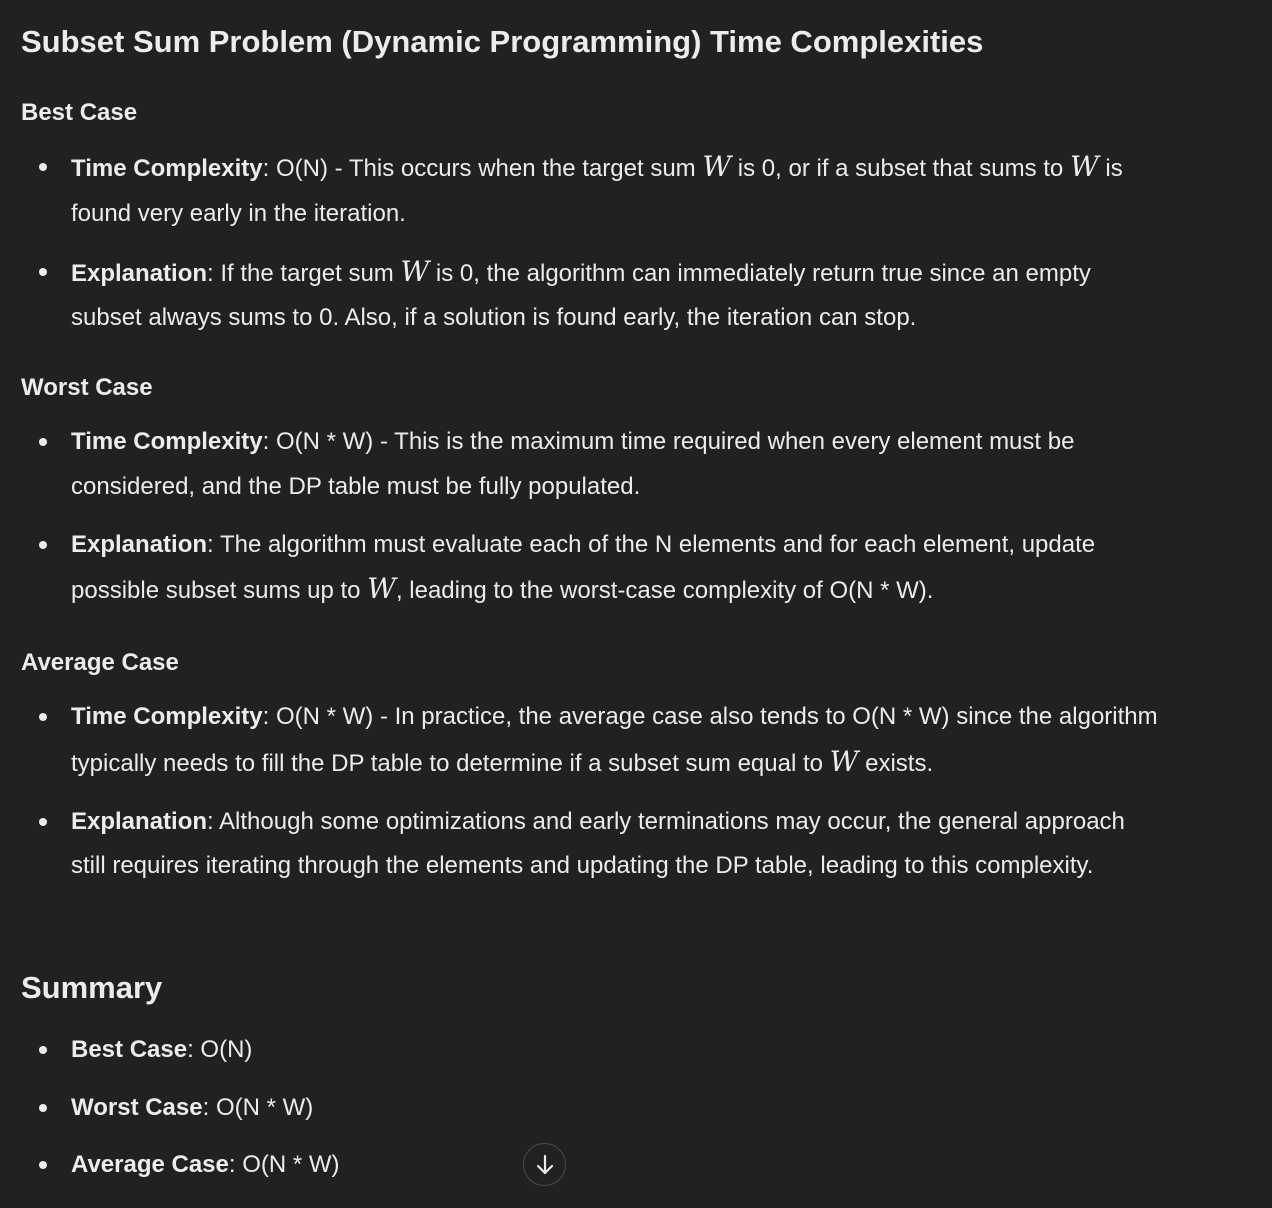  Describe the element at coordinates (896, 763) in the screenshot. I see `item-text: exists.` at that location.